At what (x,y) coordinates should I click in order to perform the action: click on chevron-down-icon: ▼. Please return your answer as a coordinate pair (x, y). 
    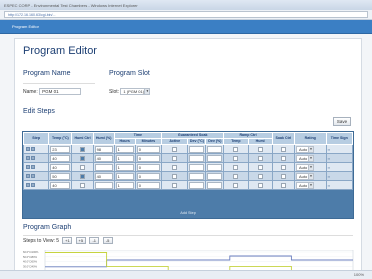
    Looking at the image, I should click on (310, 176).